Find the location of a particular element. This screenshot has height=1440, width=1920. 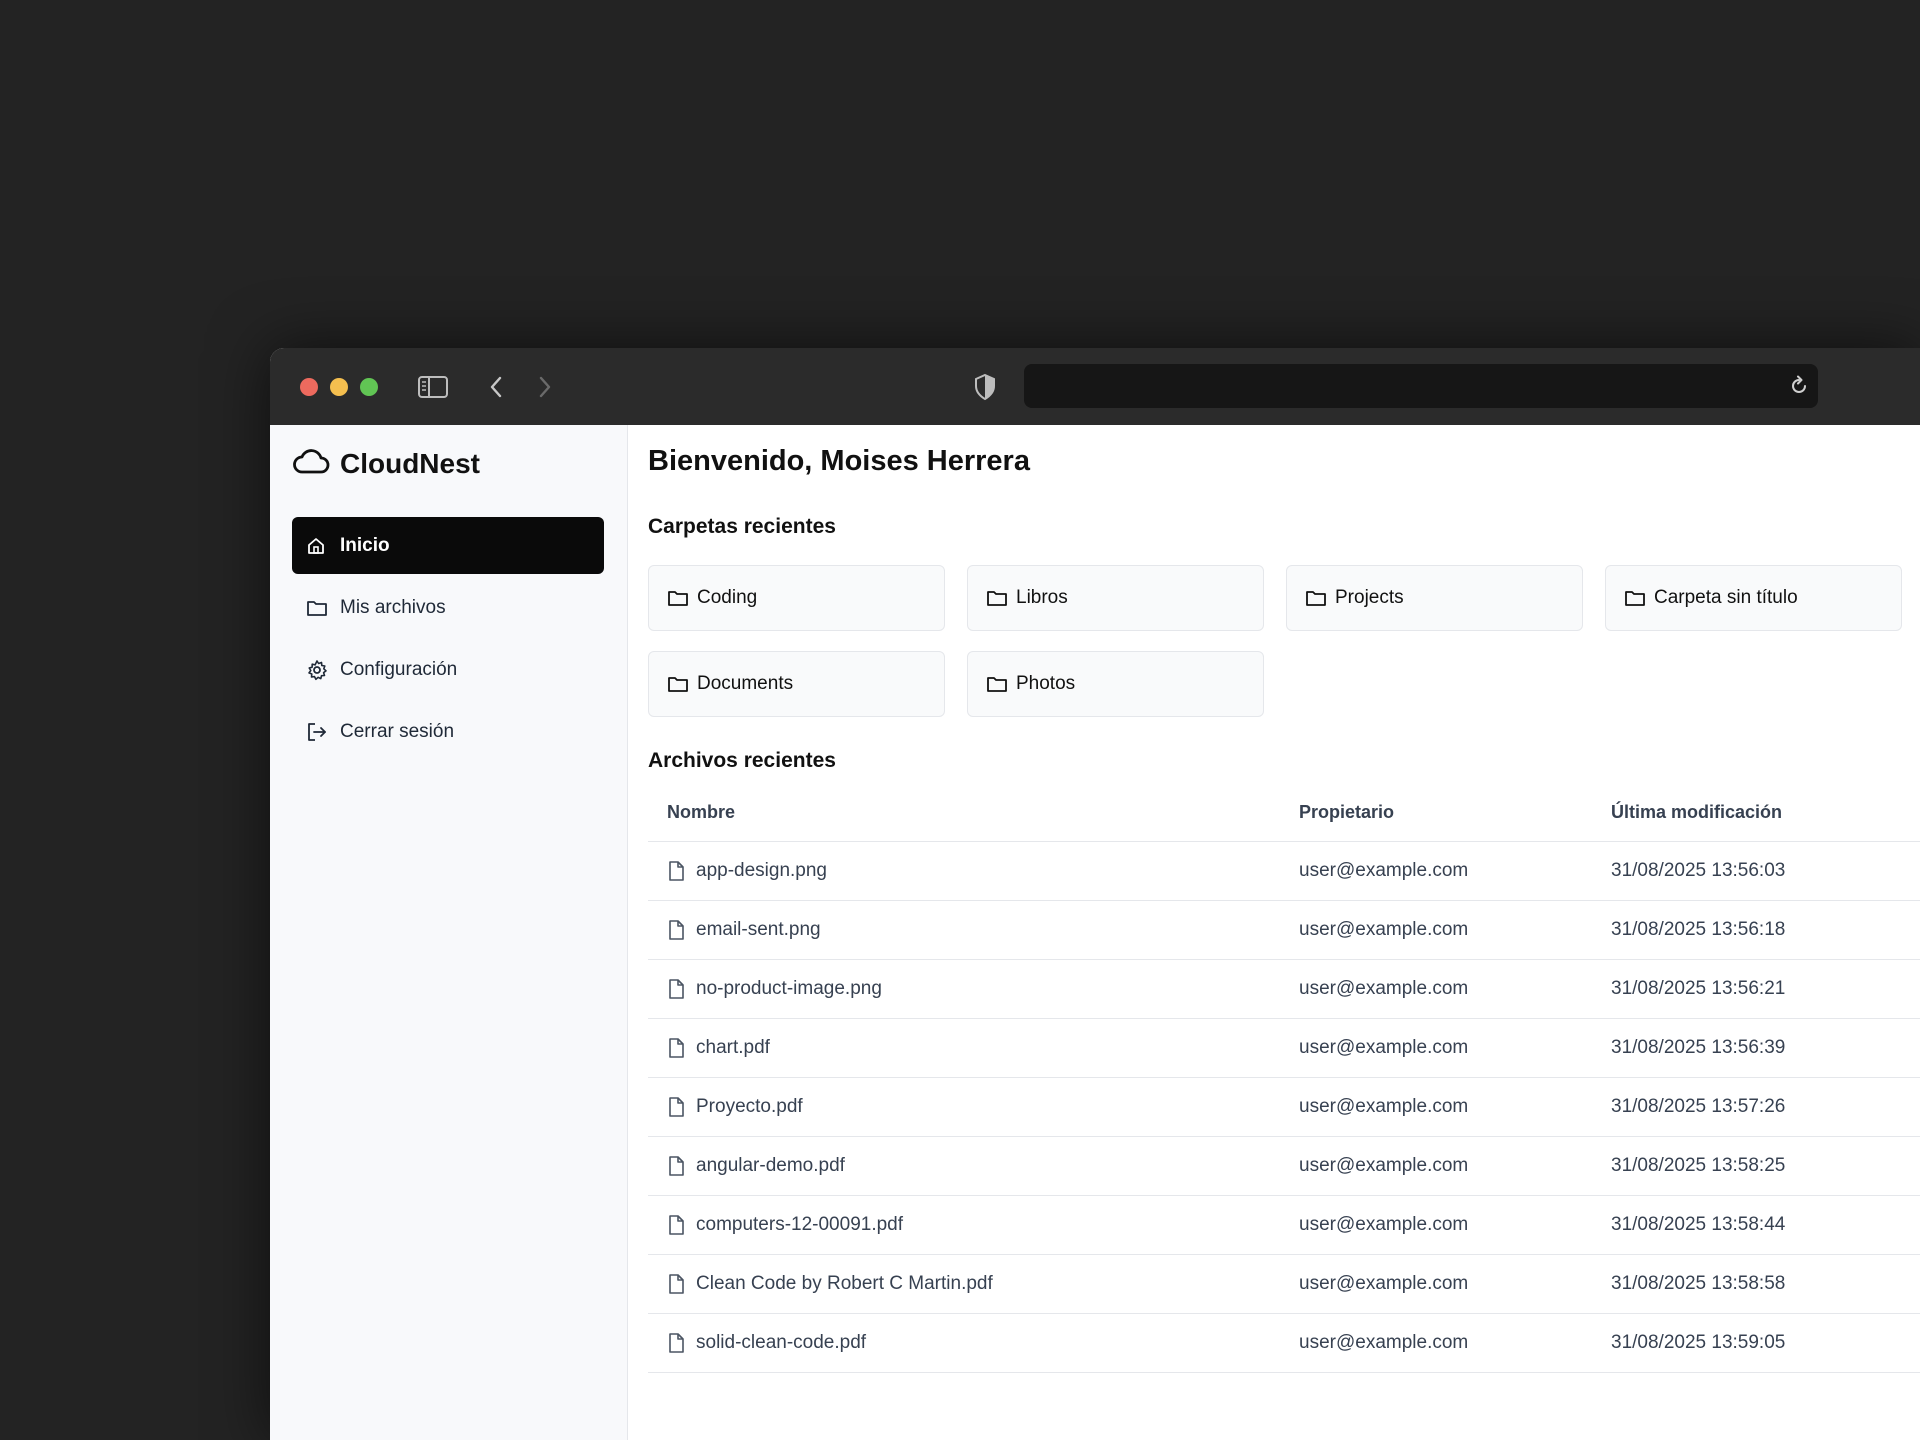

file-name: computers-12-00091.pdf is located at coordinates (800, 1224).